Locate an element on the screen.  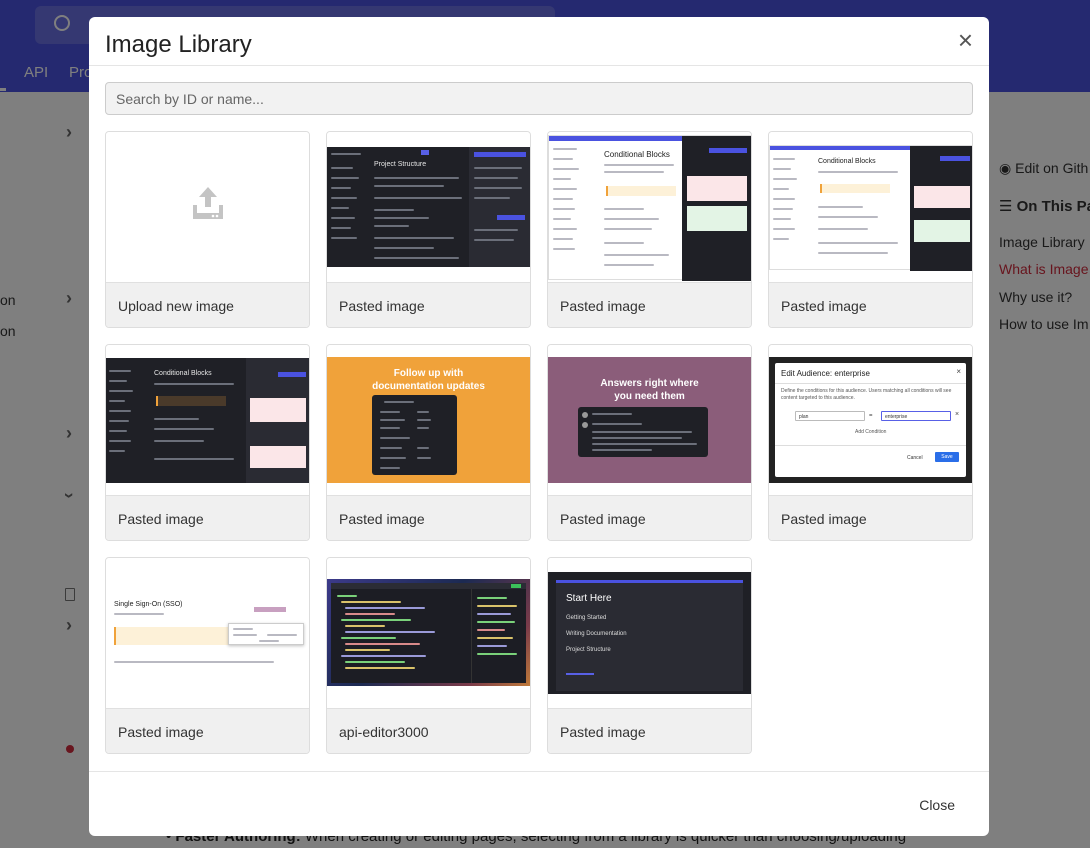
screenshot-preview: Project Structure is located at coordinates (428, 207).